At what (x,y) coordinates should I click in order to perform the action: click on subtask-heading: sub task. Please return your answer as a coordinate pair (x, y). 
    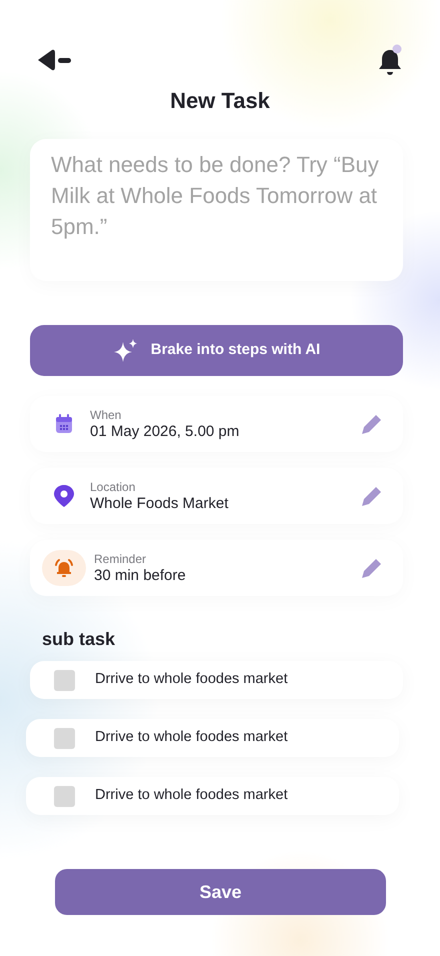
    Looking at the image, I should click on (79, 639).